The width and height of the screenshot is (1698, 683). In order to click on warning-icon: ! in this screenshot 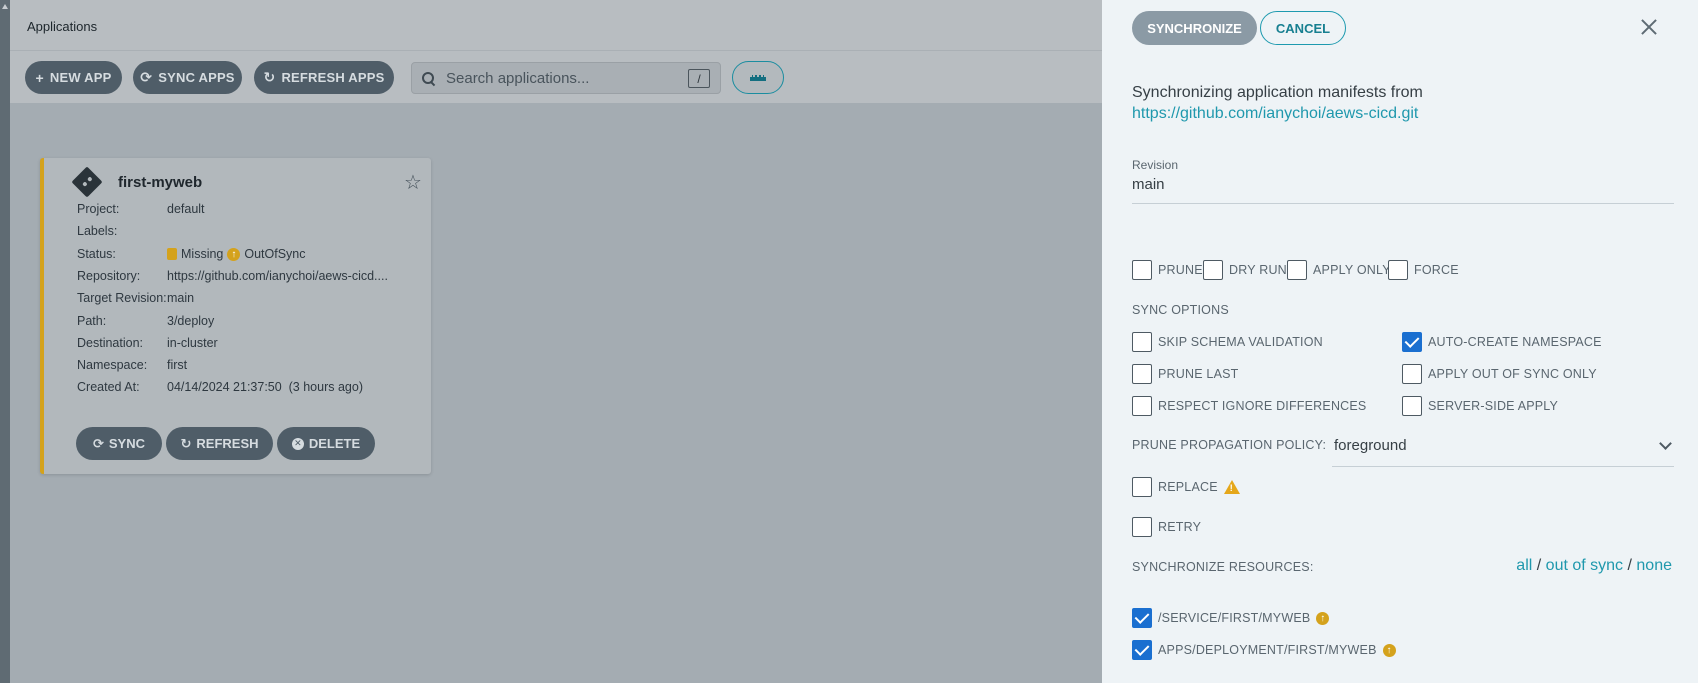, I will do `click(1231, 487)`.